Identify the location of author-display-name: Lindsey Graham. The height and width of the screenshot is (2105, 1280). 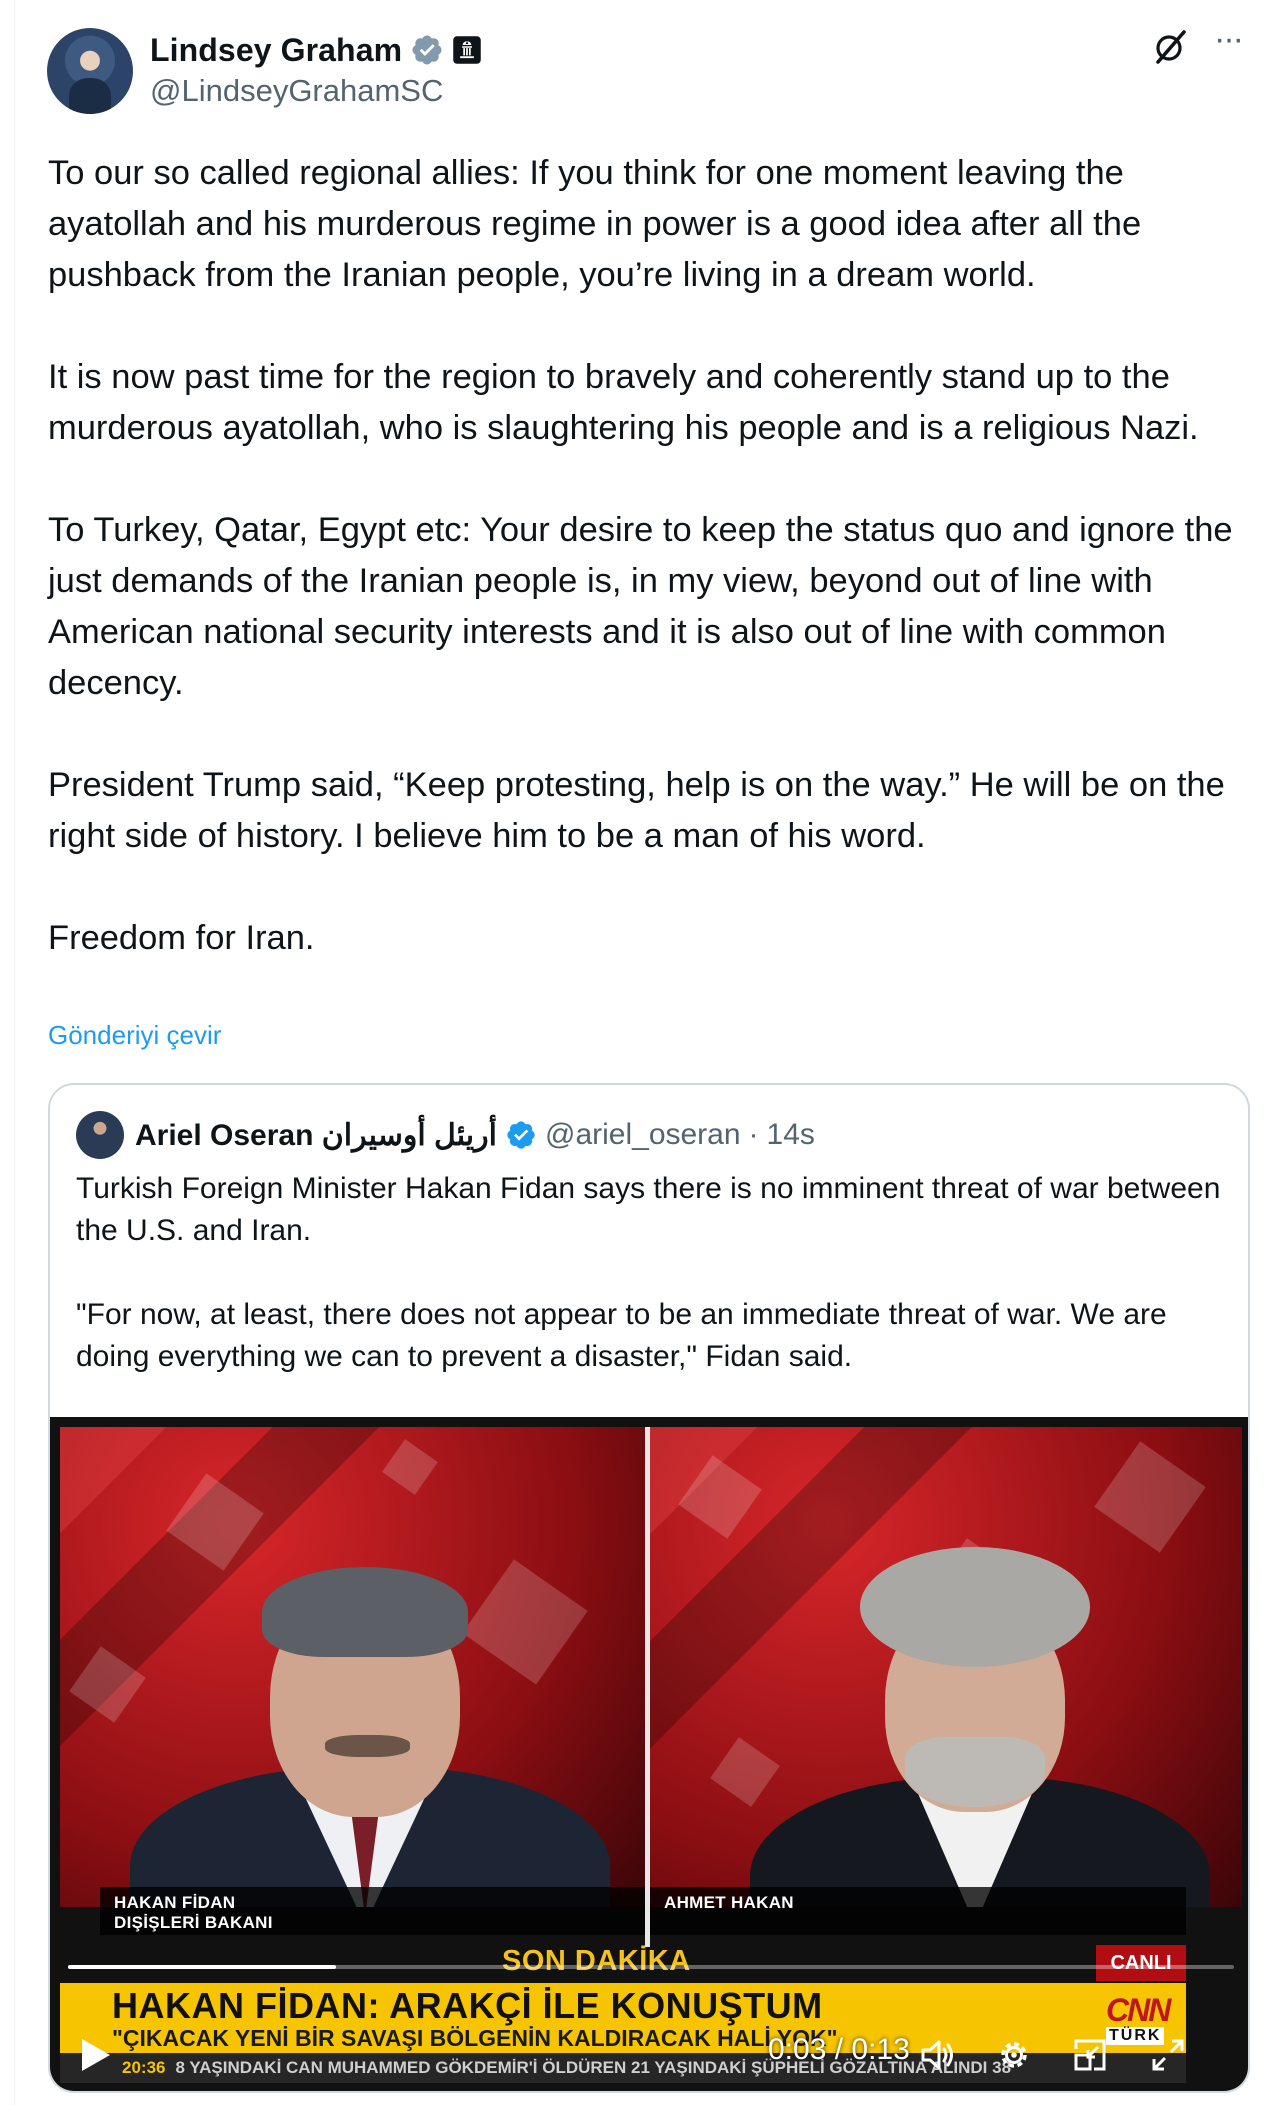
(276, 50).